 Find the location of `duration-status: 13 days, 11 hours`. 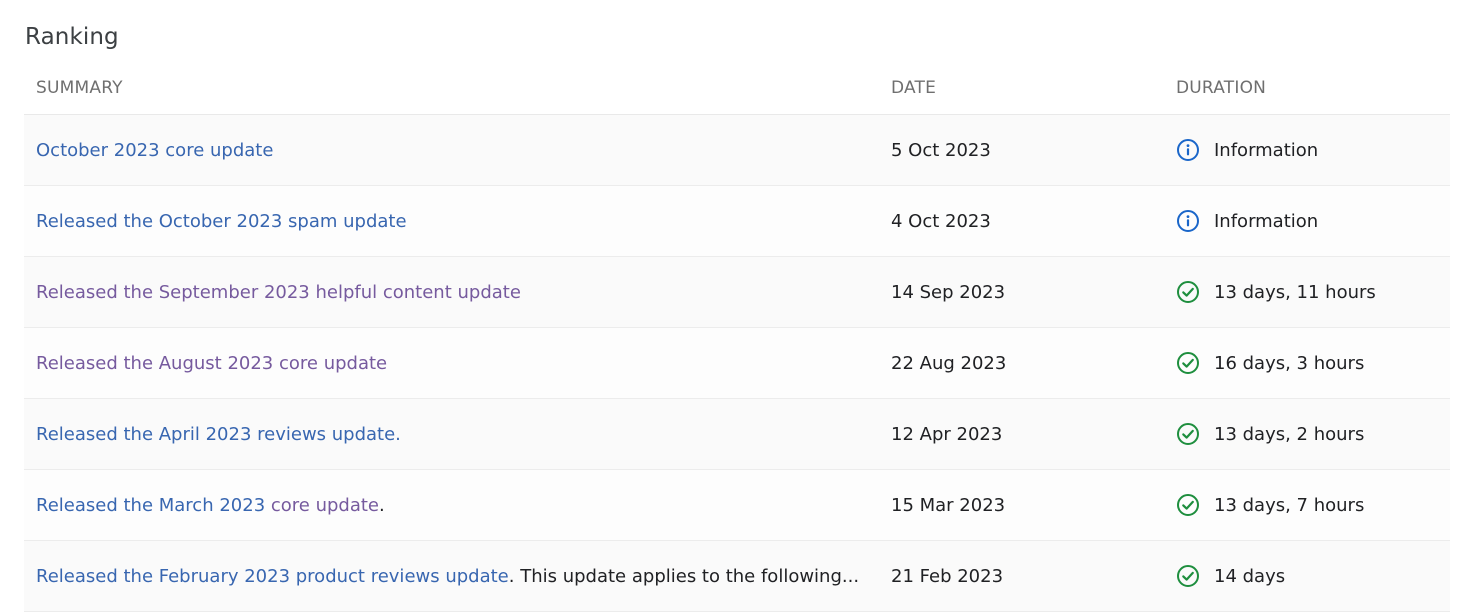

duration-status: 13 days, 11 hours is located at coordinates (1313, 292).